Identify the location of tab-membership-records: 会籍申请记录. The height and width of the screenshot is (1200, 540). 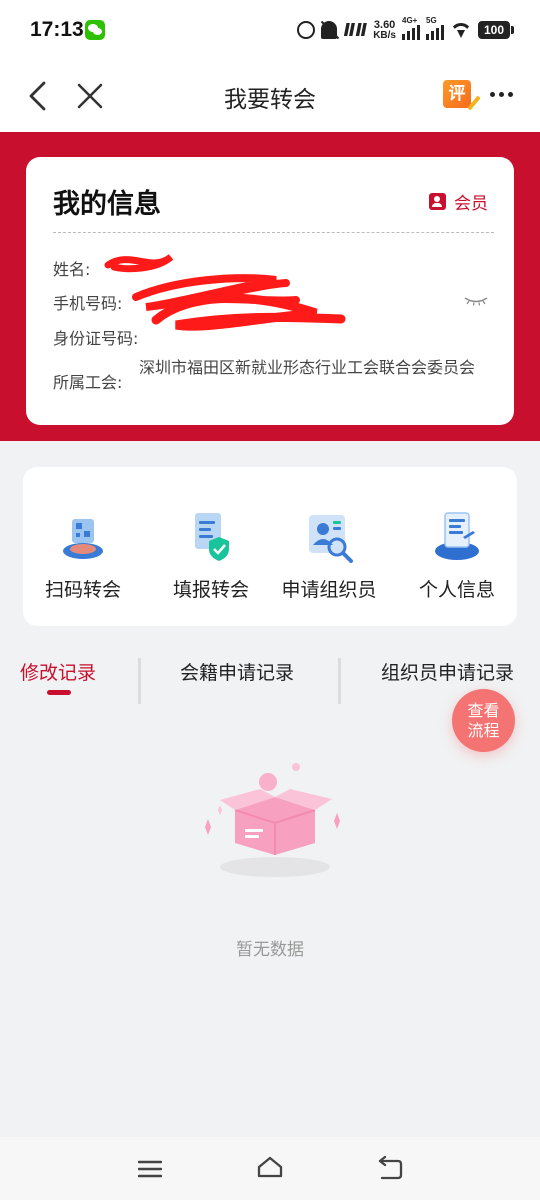
(237, 671).